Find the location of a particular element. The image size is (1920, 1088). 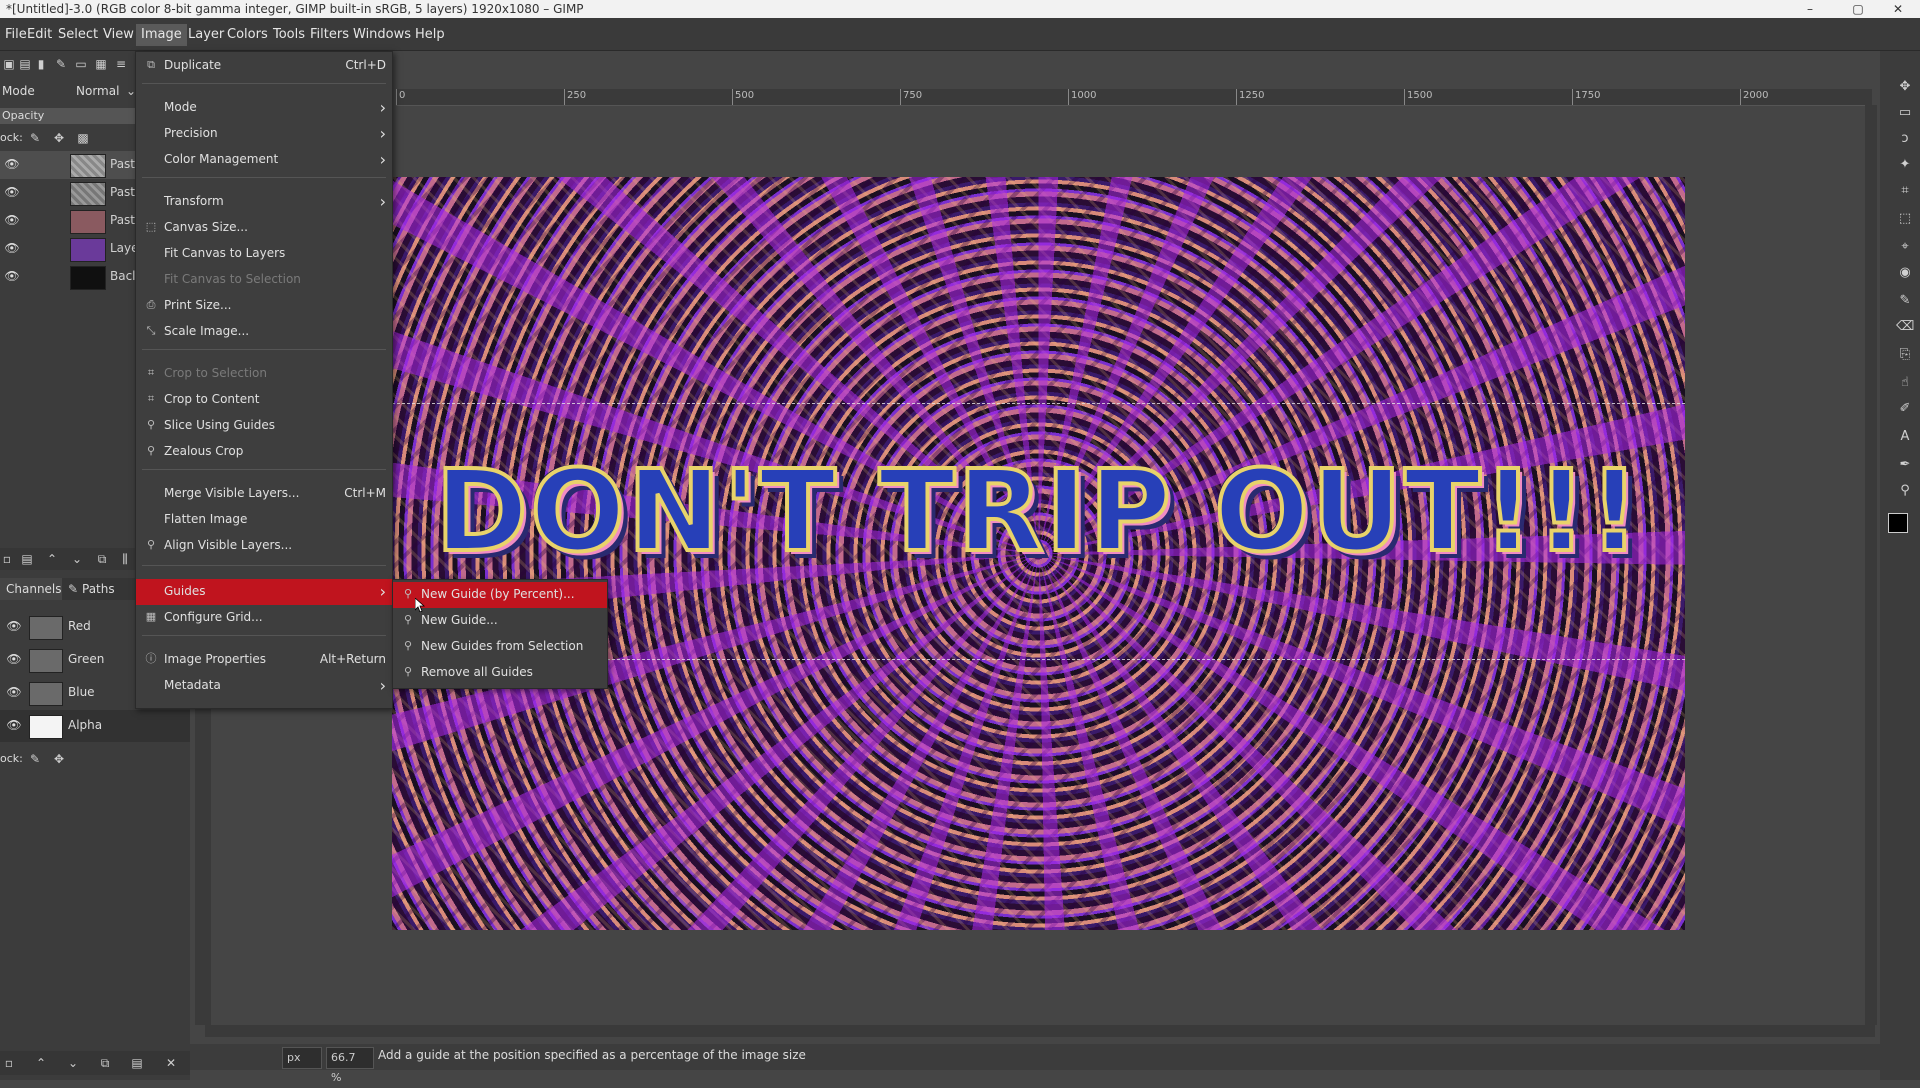

menu-item-merge-visible-layers: Merge Visible Layers... Ctrl+M is located at coordinates (264, 494).